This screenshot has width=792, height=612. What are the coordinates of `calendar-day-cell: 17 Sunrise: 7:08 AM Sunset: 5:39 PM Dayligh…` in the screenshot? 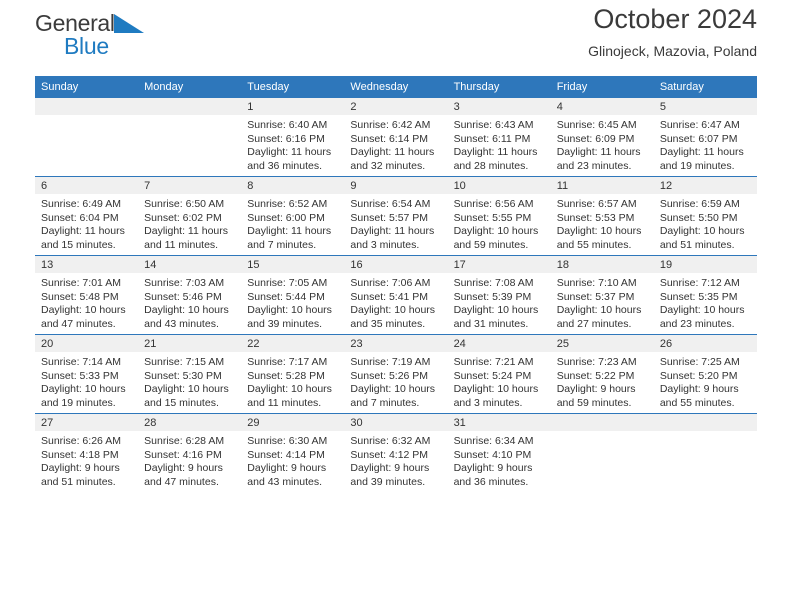 It's located at (499, 295).